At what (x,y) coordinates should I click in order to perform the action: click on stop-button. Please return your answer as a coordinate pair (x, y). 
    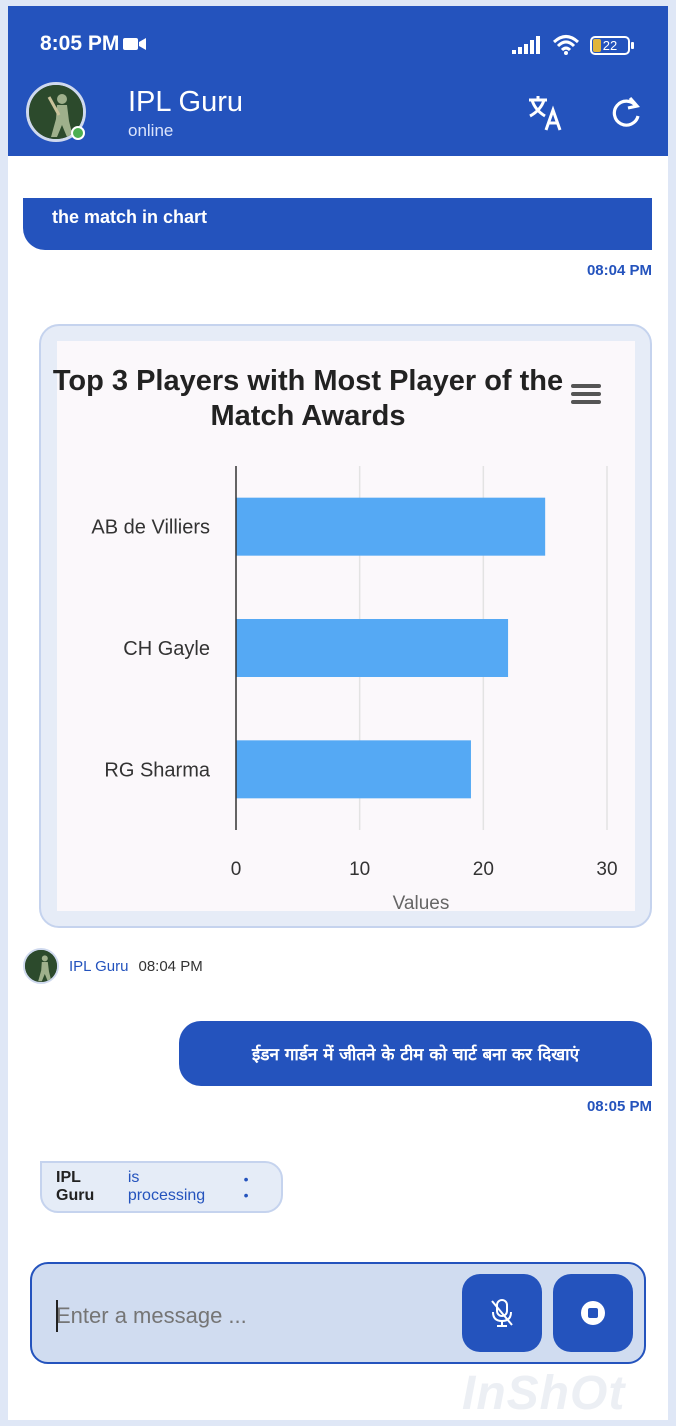
    Looking at the image, I should click on (593, 1313).